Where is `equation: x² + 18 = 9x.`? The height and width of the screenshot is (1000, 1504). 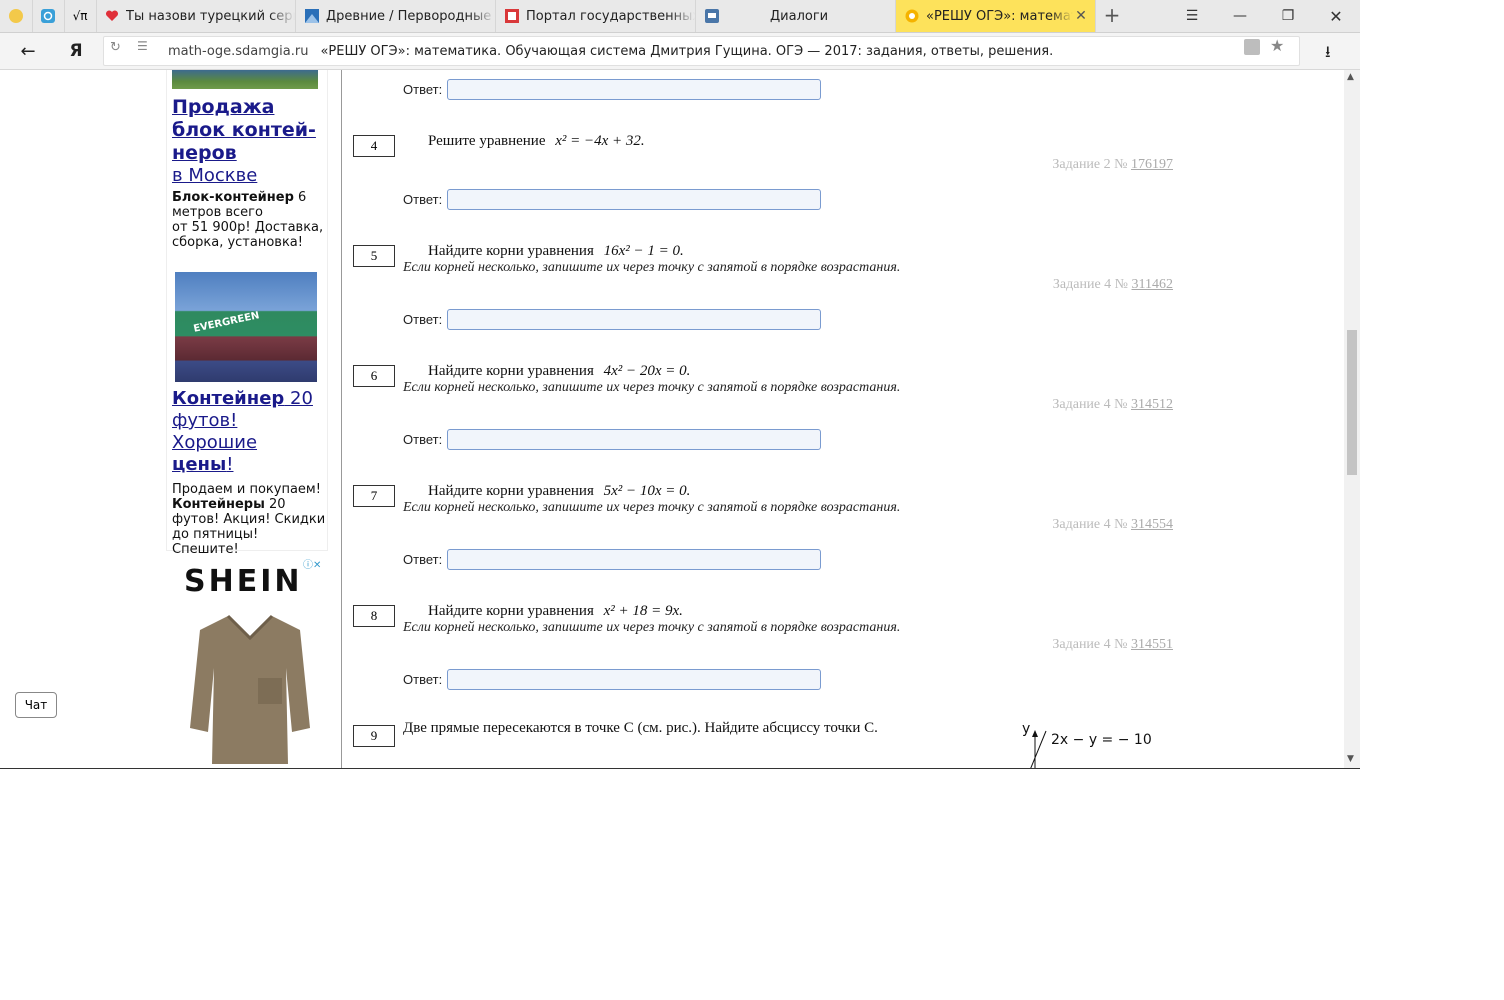
equation: x² + 18 = 9x. is located at coordinates (643, 611).